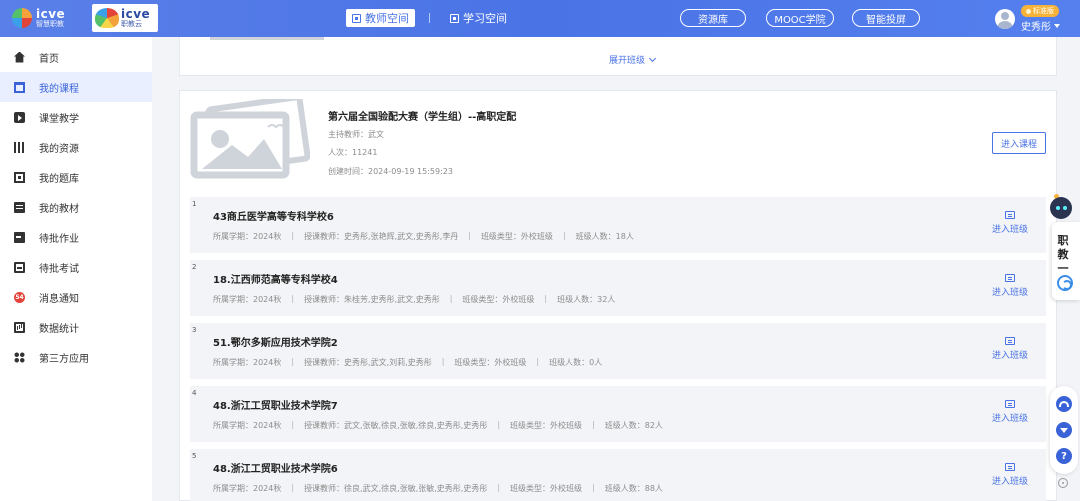  I want to click on class-students: 班级人数：88人, so click(633, 488).